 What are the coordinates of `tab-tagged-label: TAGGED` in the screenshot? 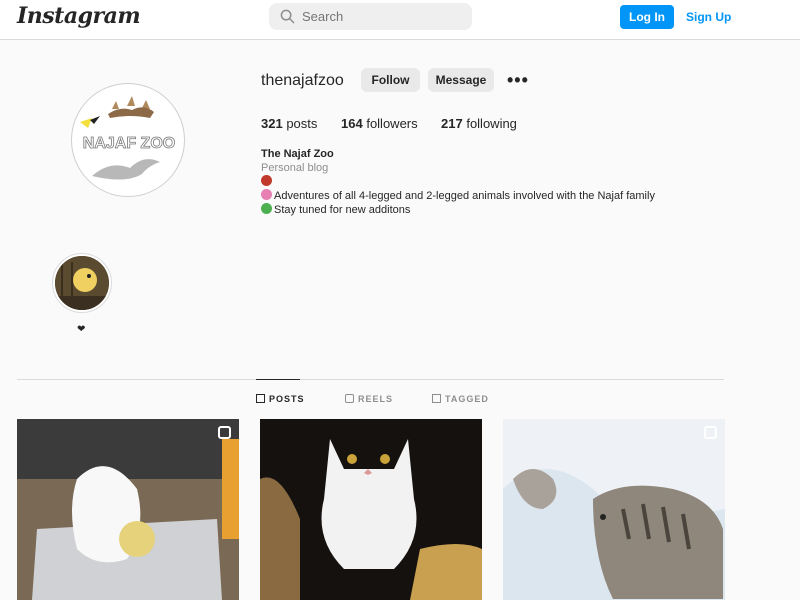 It's located at (467, 399).